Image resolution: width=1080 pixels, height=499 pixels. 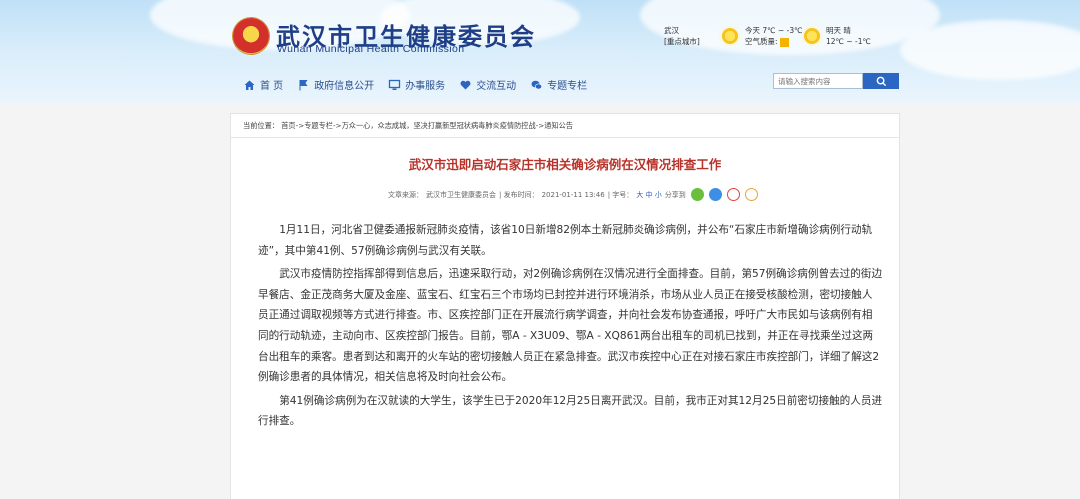 I want to click on nav-topics: 专题专栏, so click(x=558, y=84).